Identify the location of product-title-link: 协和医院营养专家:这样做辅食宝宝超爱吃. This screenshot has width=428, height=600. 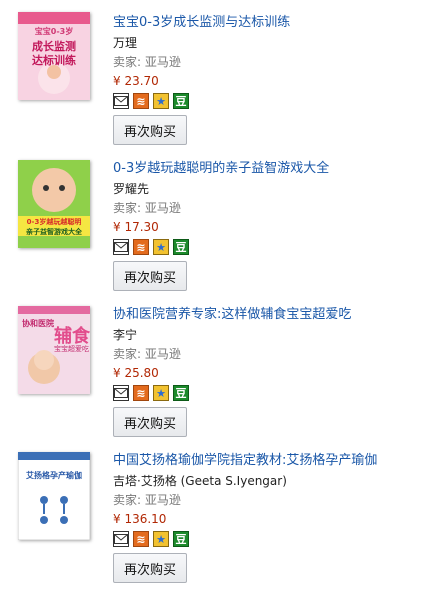
(268, 315).